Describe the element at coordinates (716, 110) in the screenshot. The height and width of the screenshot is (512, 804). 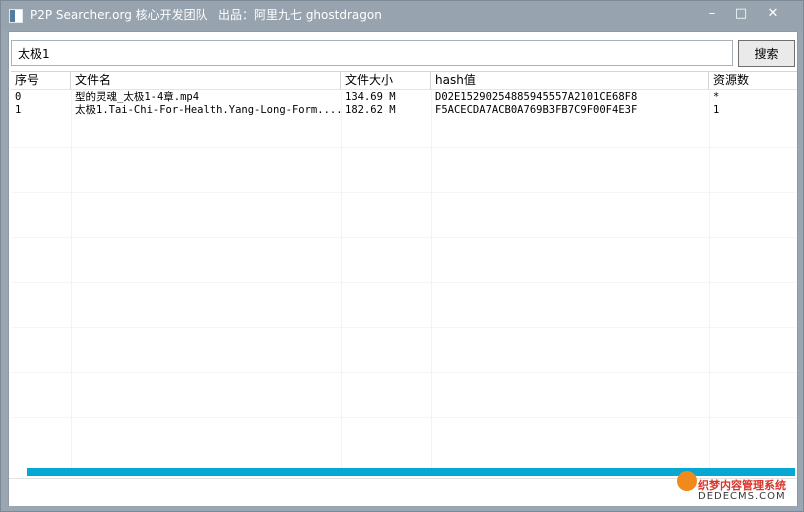
I see `cell-sources: 1` at that location.